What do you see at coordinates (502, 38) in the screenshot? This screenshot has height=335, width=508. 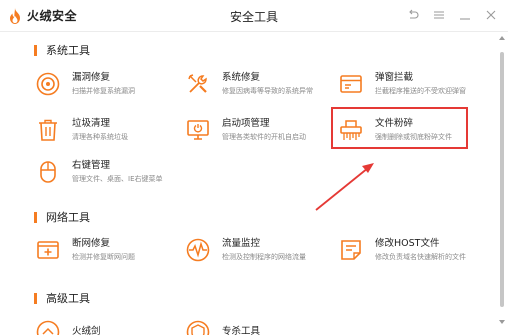 I see `scroll-up-arrow-icon` at bounding box center [502, 38].